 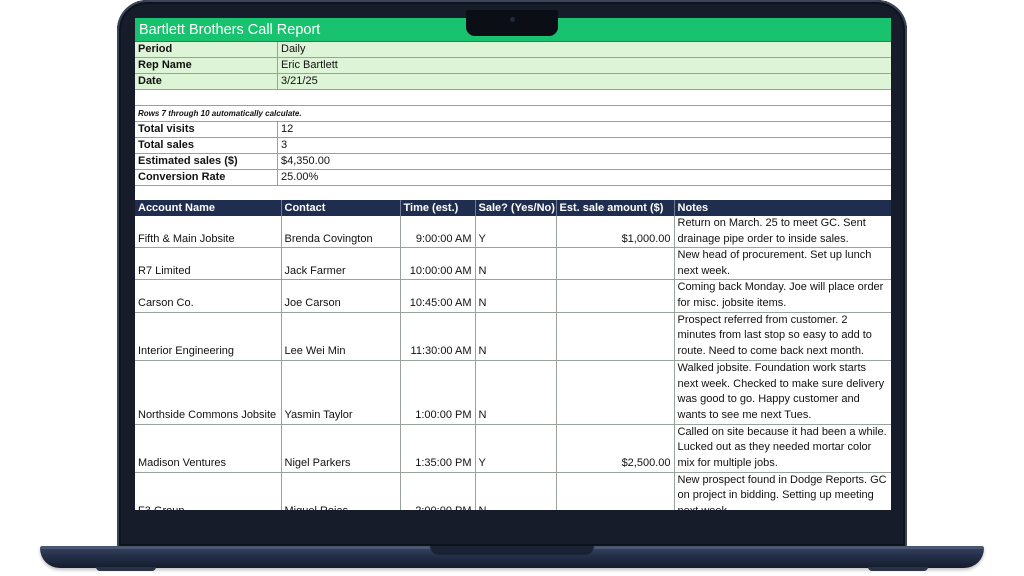 I want to click on field-row-period: Period Daily, so click(x=513, y=50).